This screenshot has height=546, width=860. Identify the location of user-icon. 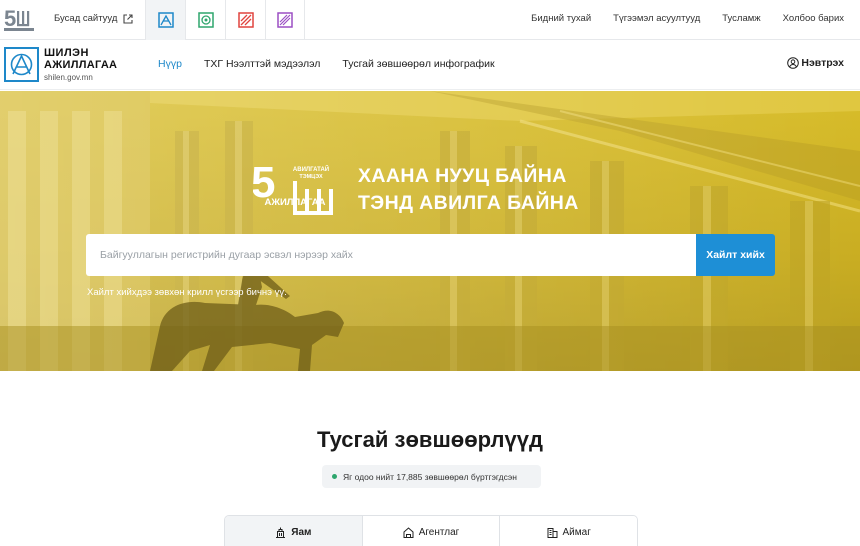
(793, 63).